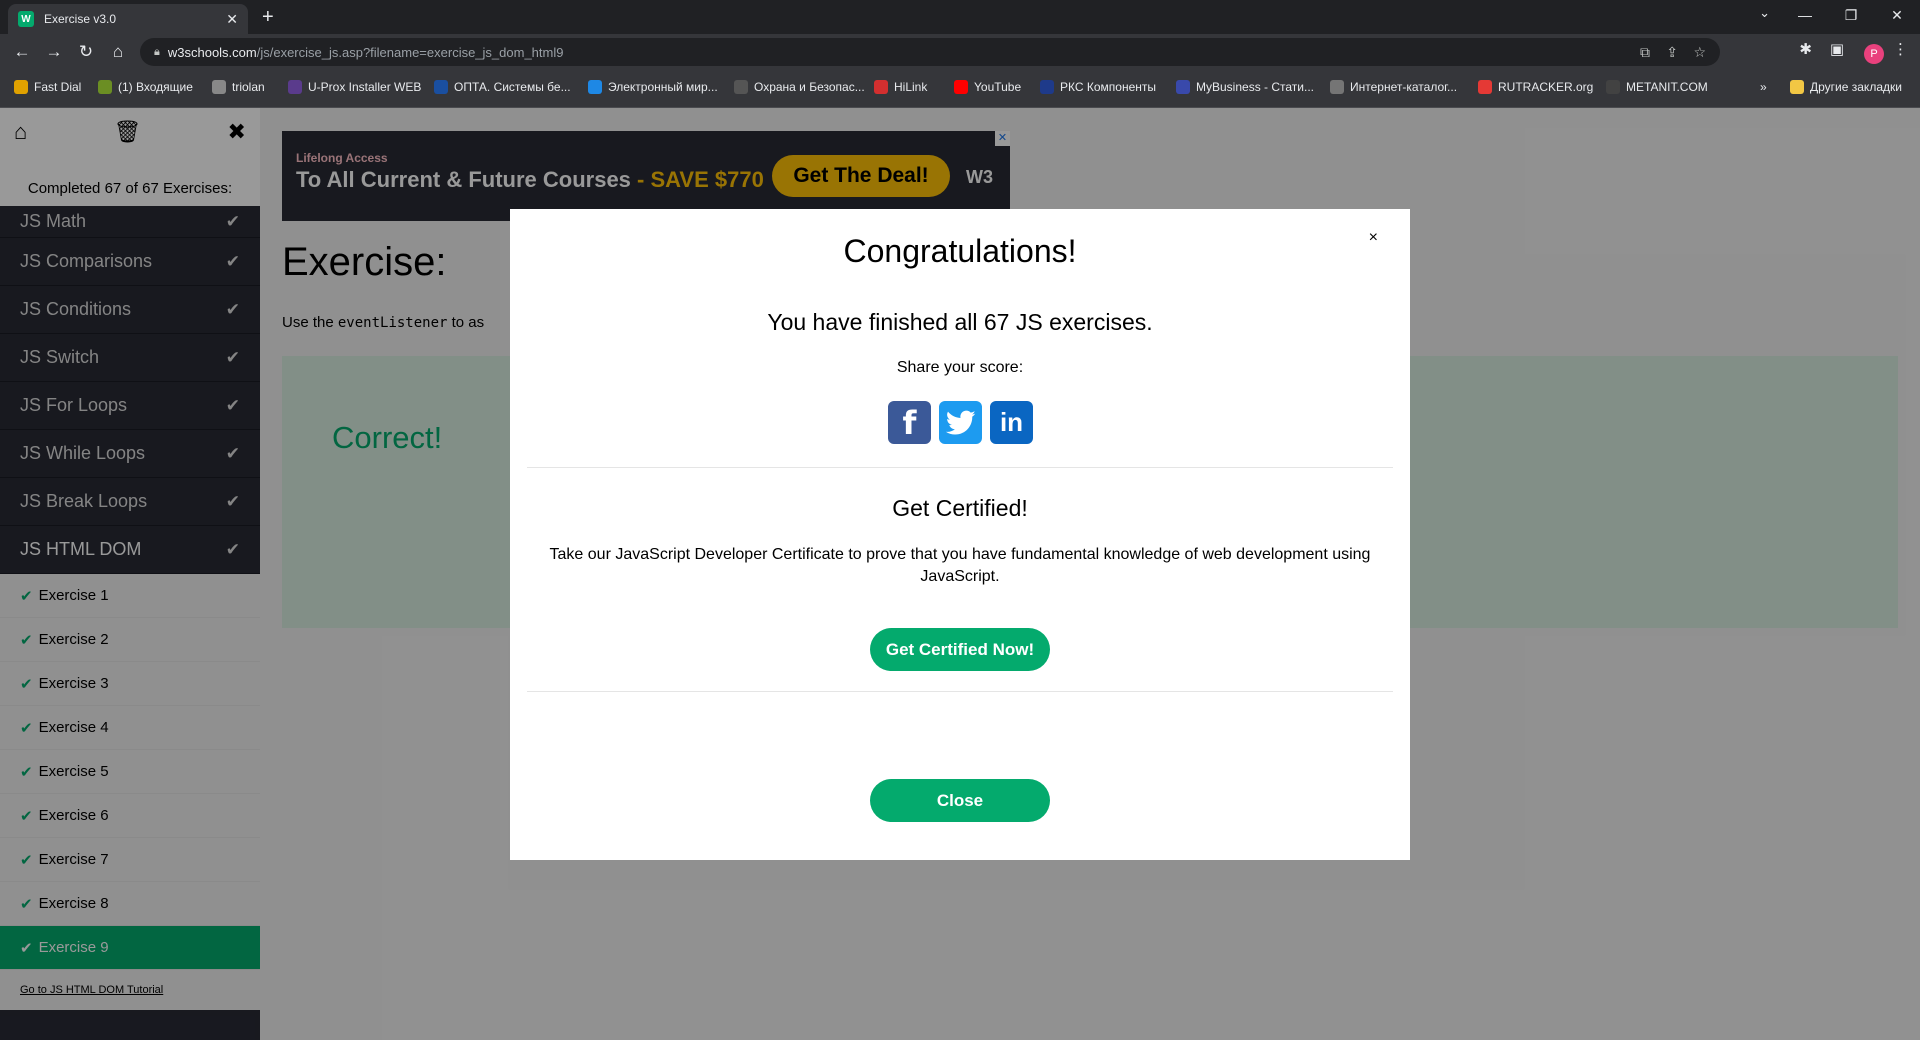  Describe the element at coordinates (998, 87) in the screenshot. I see `bookmark-label: YouTube` at that location.